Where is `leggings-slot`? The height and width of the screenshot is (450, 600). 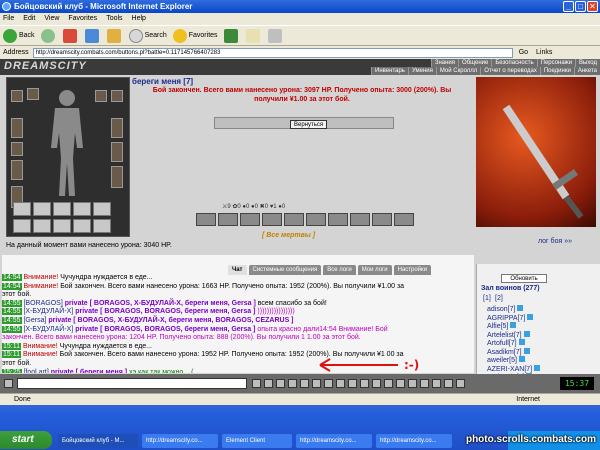 leggings-slot is located at coordinates (117, 177).